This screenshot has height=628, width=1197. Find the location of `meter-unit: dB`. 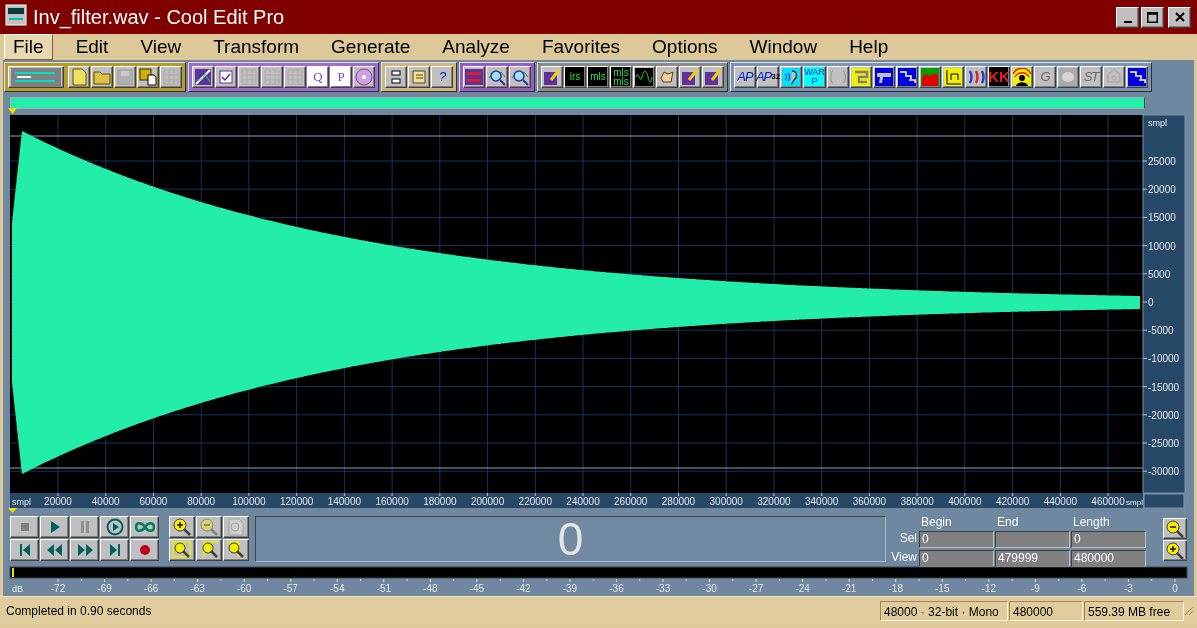

meter-unit: dB is located at coordinates (17, 589).